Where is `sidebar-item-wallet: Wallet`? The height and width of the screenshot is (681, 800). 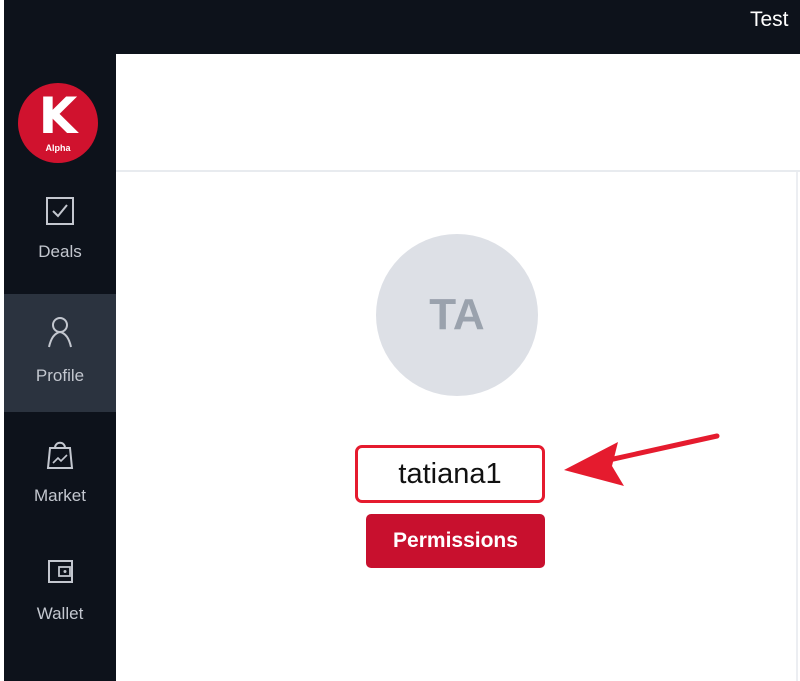 sidebar-item-wallet: Wallet is located at coordinates (60, 589).